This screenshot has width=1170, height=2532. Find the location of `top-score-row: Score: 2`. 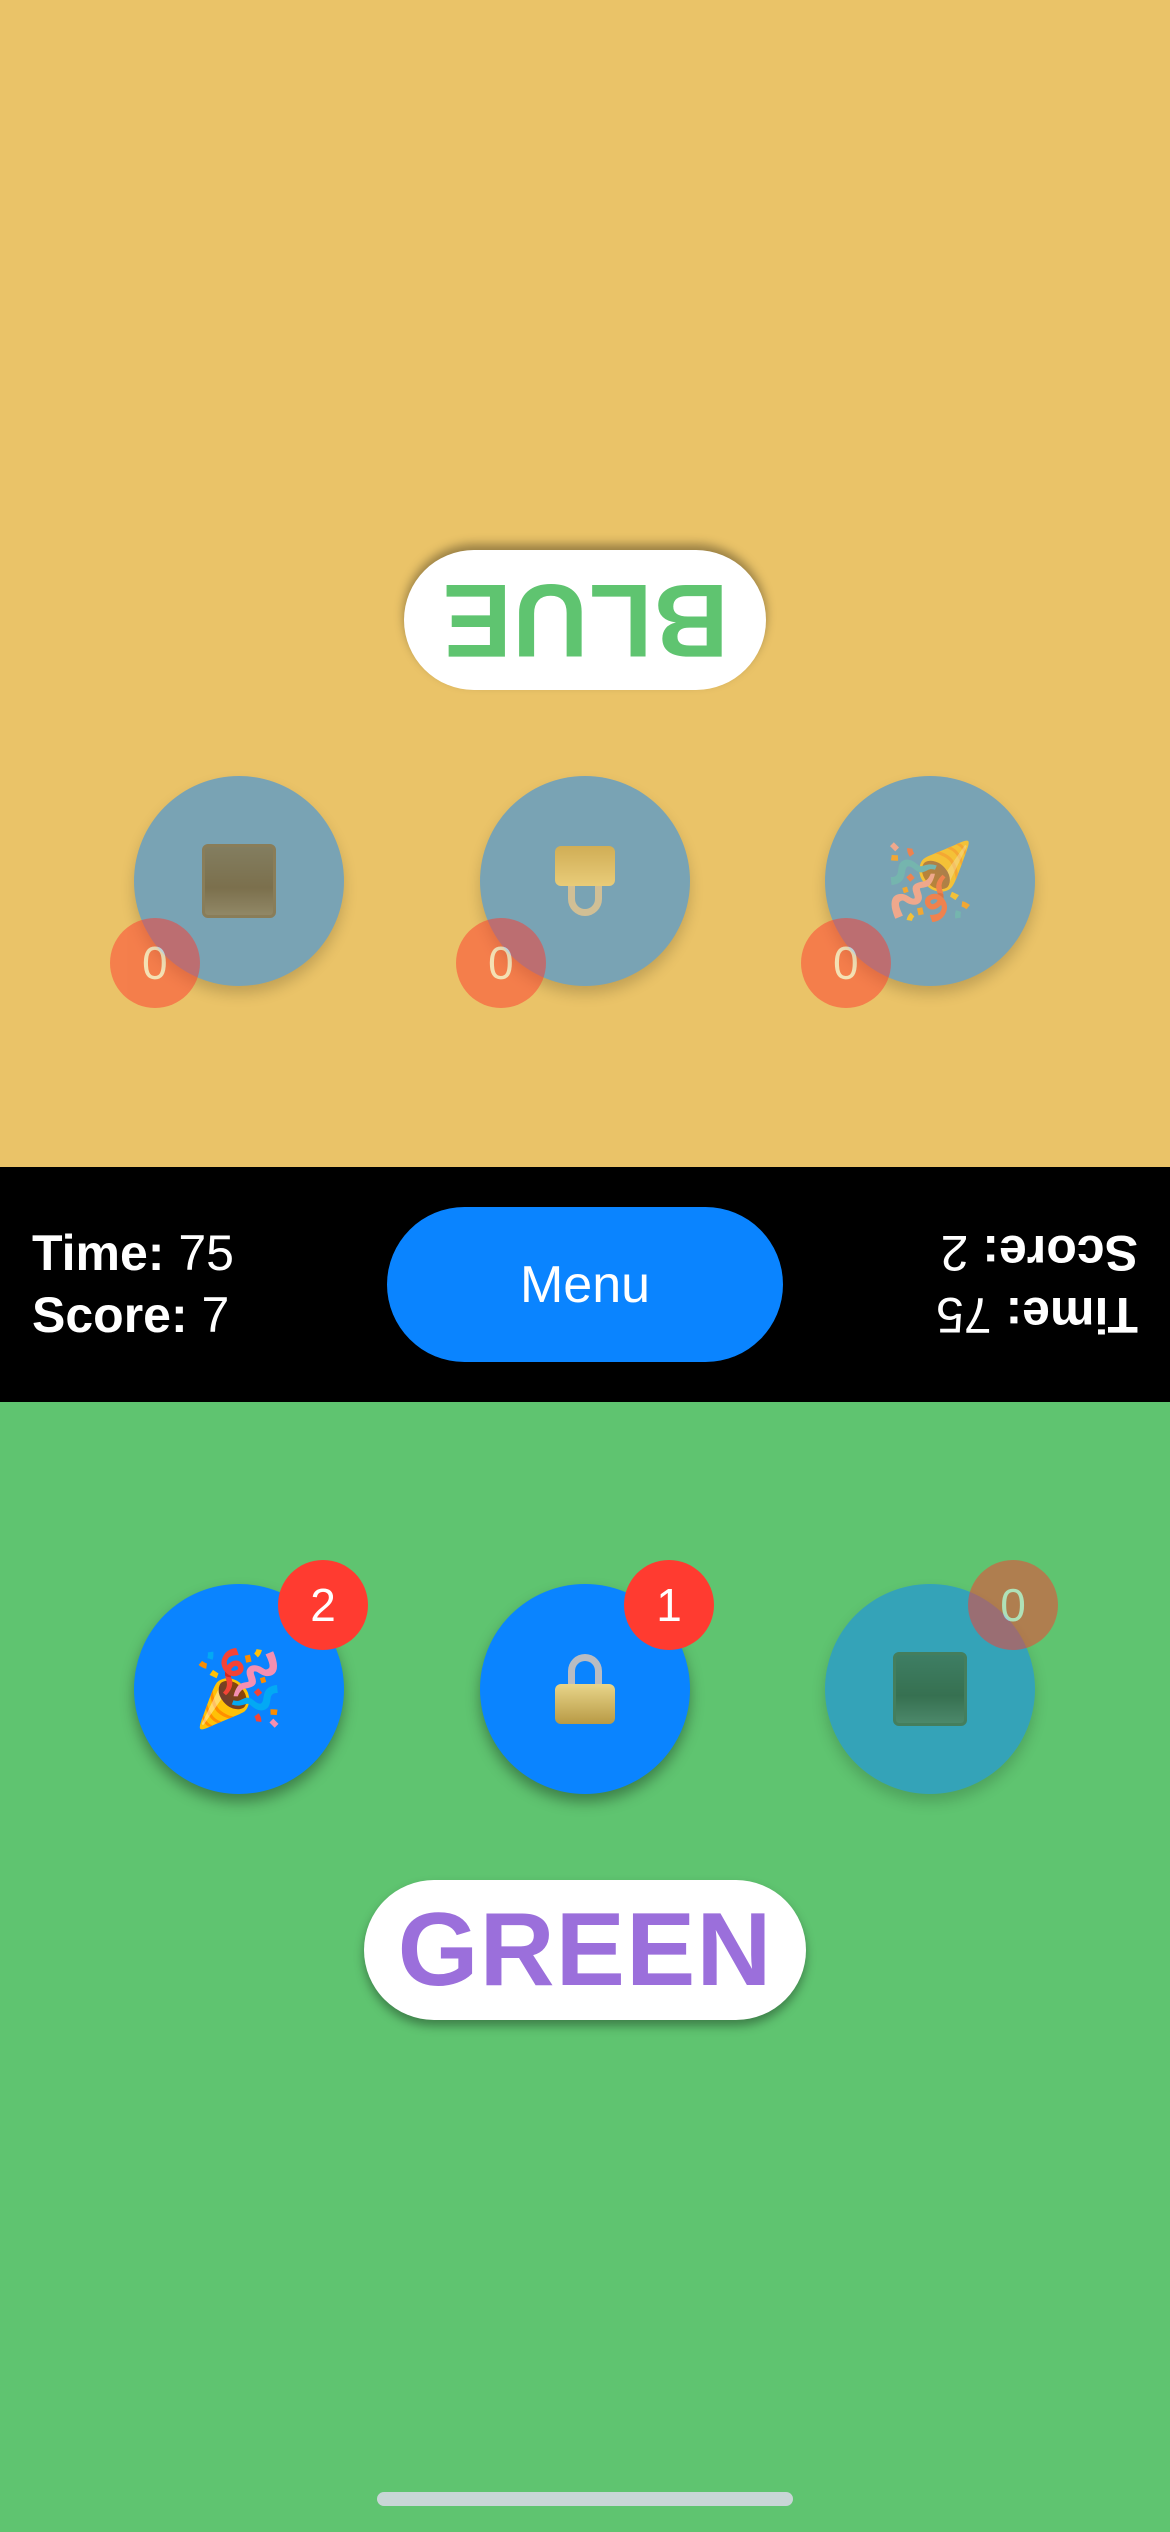

top-score-row: Score: 2 is located at coordinates (1039, 1253).